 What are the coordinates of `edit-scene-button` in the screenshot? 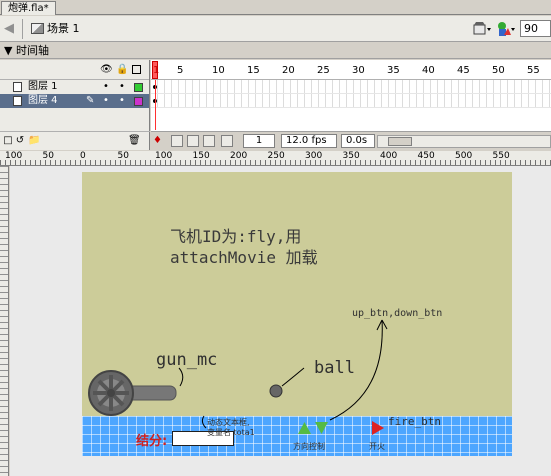 It's located at (482, 29).